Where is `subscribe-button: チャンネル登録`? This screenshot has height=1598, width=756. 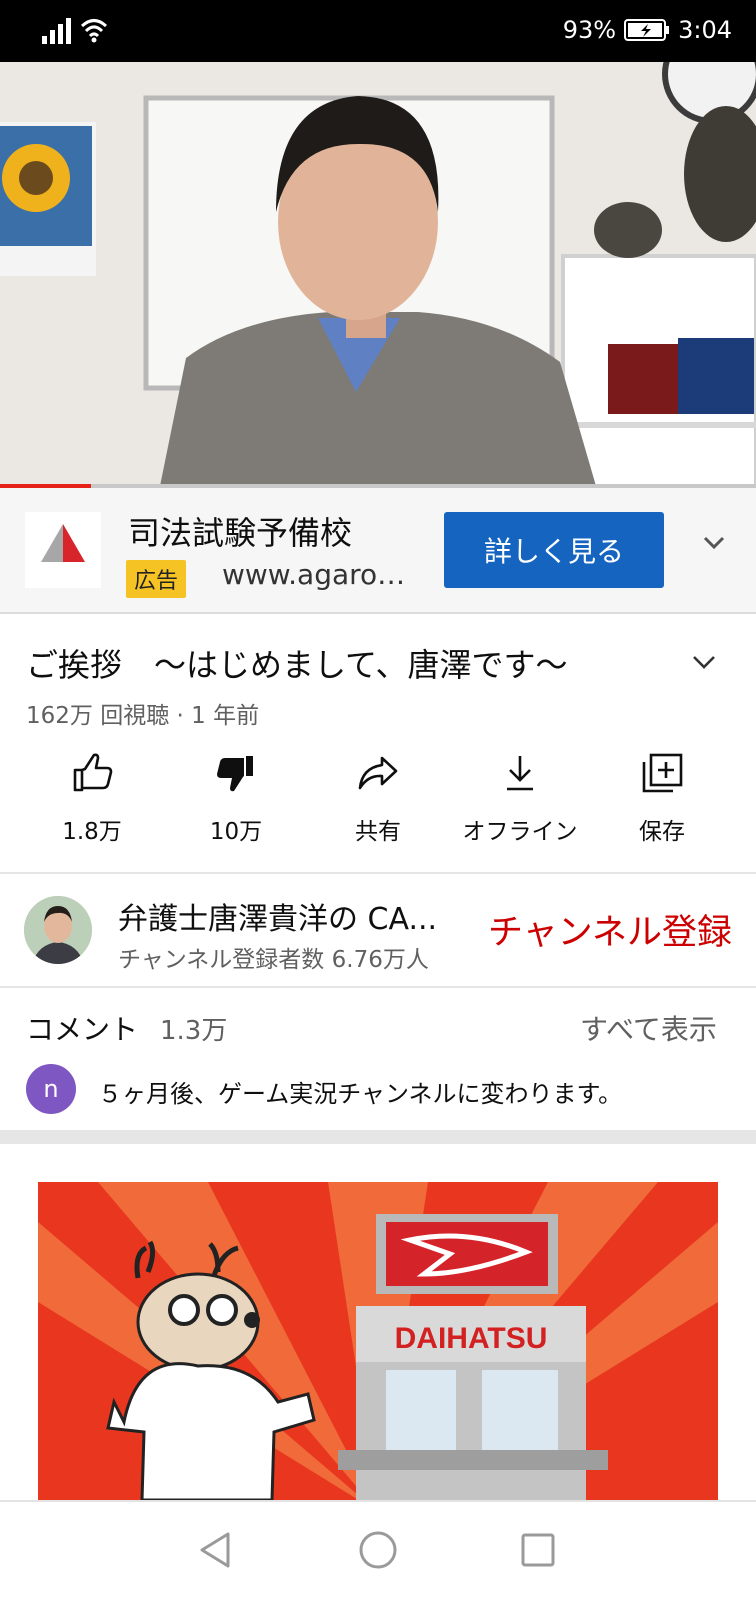
subscribe-button: チャンネル登録 is located at coordinates (610, 929).